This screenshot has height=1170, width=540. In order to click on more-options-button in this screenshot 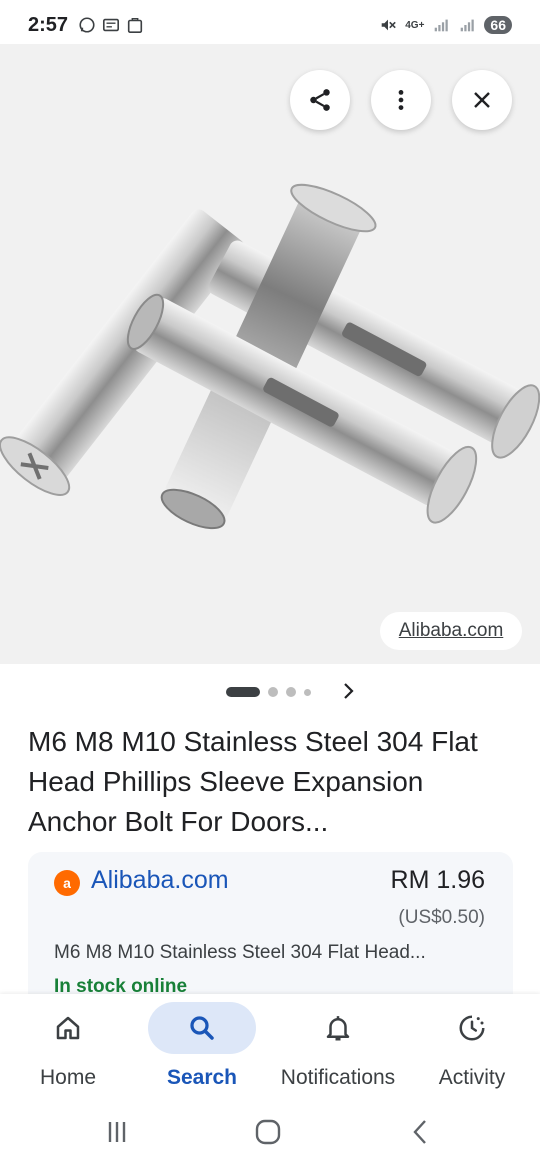, I will do `click(401, 100)`.